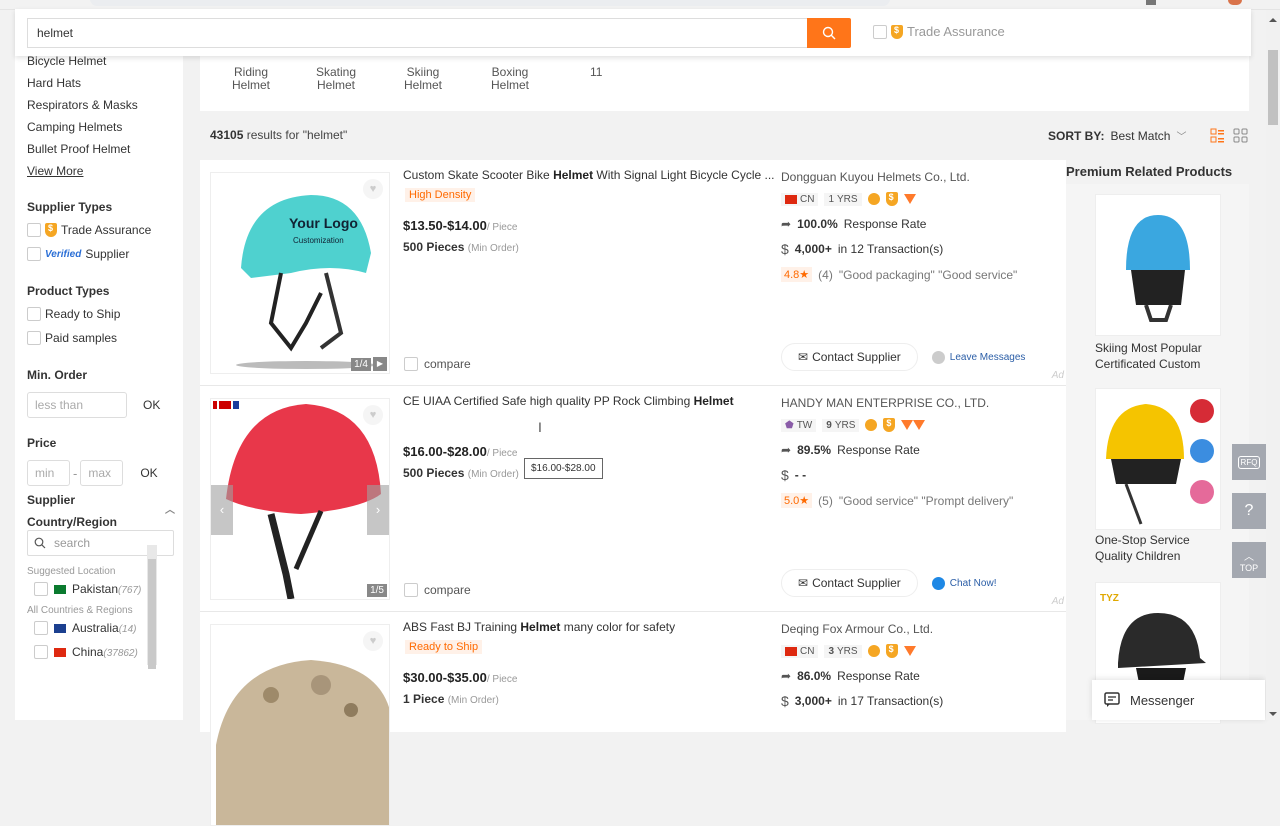 Image resolution: width=1280 pixels, height=826 pixels. What do you see at coordinates (1235, 2) in the screenshot?
I see `avatar` at bounding box center [1235, 2].